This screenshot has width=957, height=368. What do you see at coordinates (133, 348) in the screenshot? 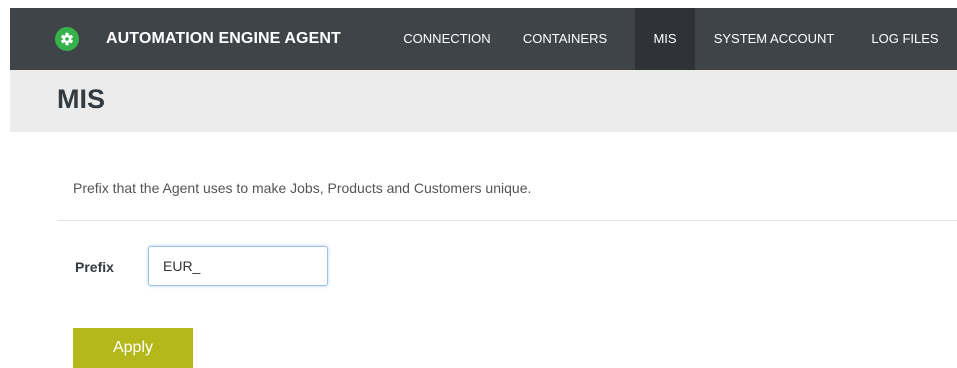
I see `apply-button: Apply` at bounding box center [133, 348].